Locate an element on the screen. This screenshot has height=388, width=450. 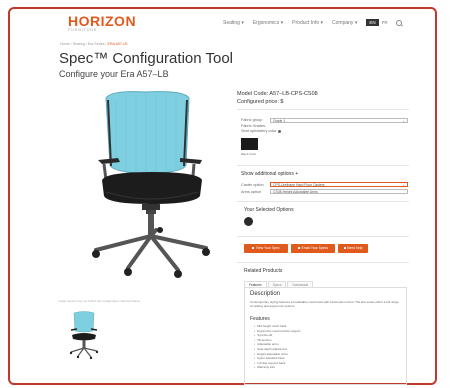
caster-option-value: CPS-Urethane Hard Floor Casters is located at coordinates (299, 185).